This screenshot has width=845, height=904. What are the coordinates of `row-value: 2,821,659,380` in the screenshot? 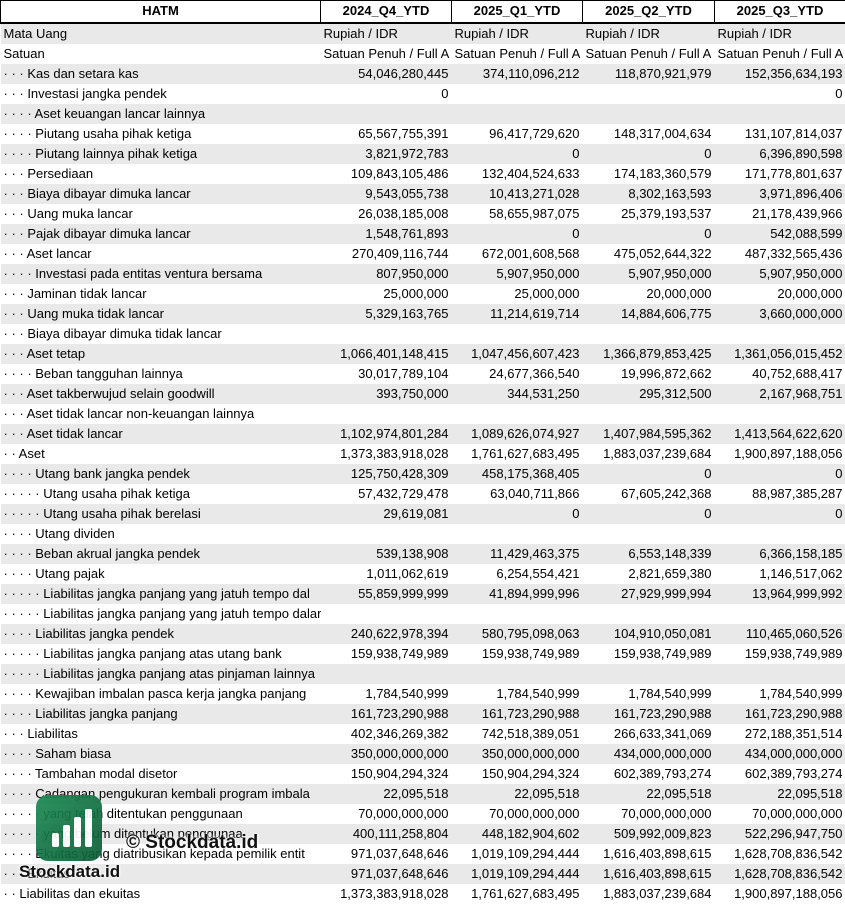 It's located at (649, 574).